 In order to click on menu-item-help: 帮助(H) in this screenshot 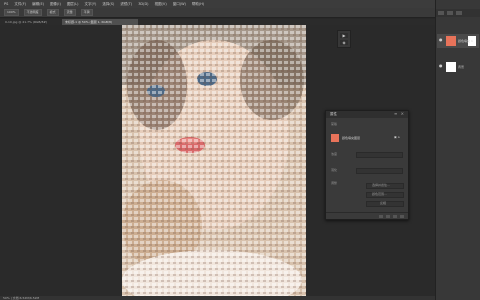, I will do `click(198, 4)`.